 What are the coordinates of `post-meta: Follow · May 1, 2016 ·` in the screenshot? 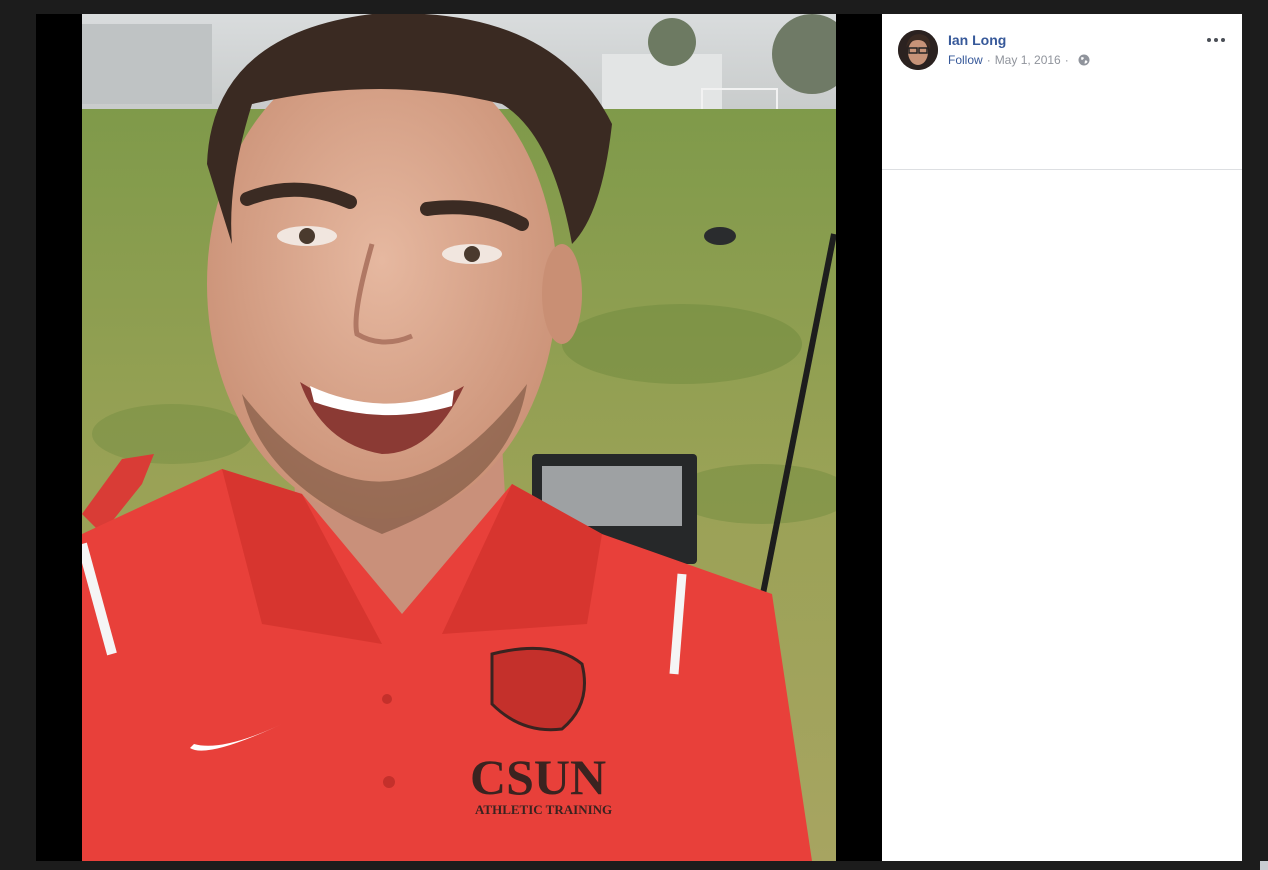 It's located at (1019, 60).